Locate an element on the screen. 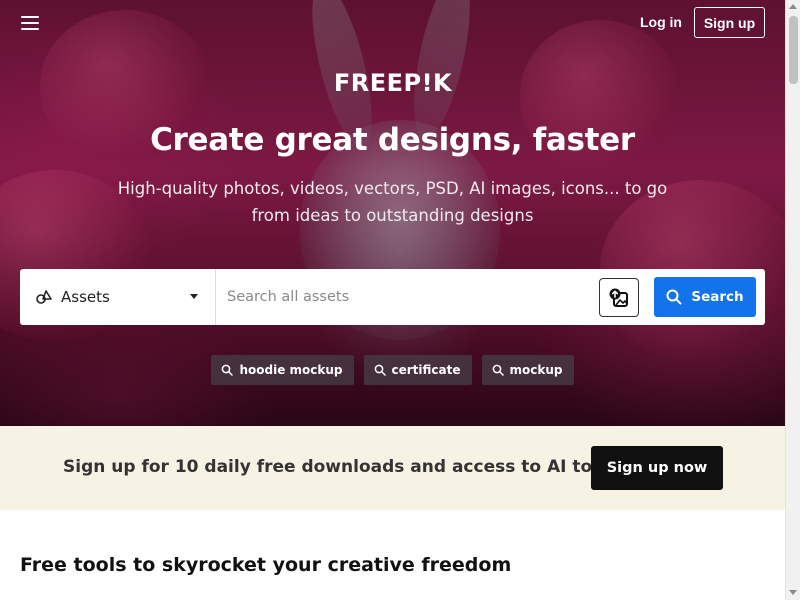  hero-headline: Create great designs, faster is located at coordinates (392, 140).